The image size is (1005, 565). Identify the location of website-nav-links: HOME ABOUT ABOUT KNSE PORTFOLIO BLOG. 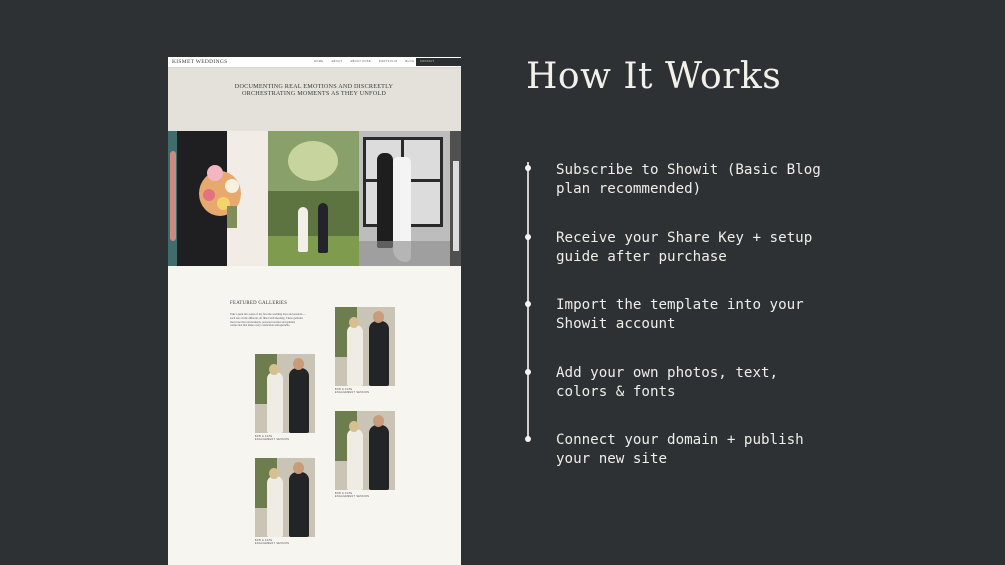
(364, 62).